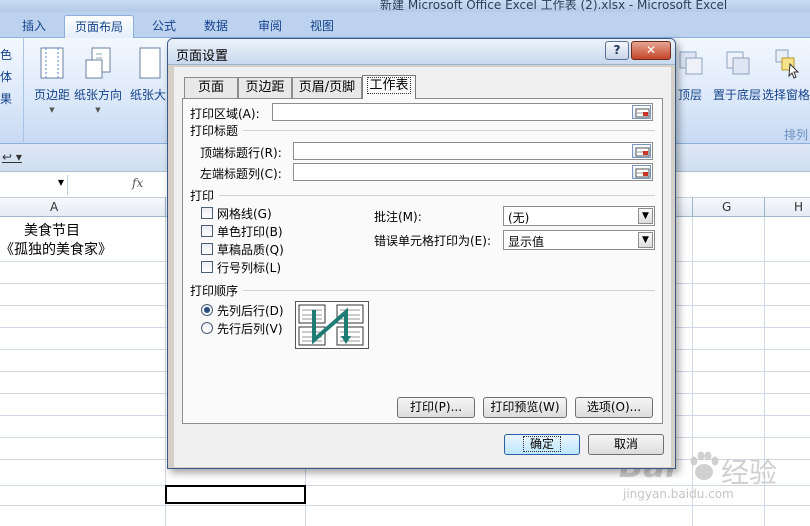 Image resolution: width=810 pixels, height=526 pixels. What do you see at coordinates (626, 444) in the screenshot?
I see `cancel-button: 取消` at bounding box center [626, 444].